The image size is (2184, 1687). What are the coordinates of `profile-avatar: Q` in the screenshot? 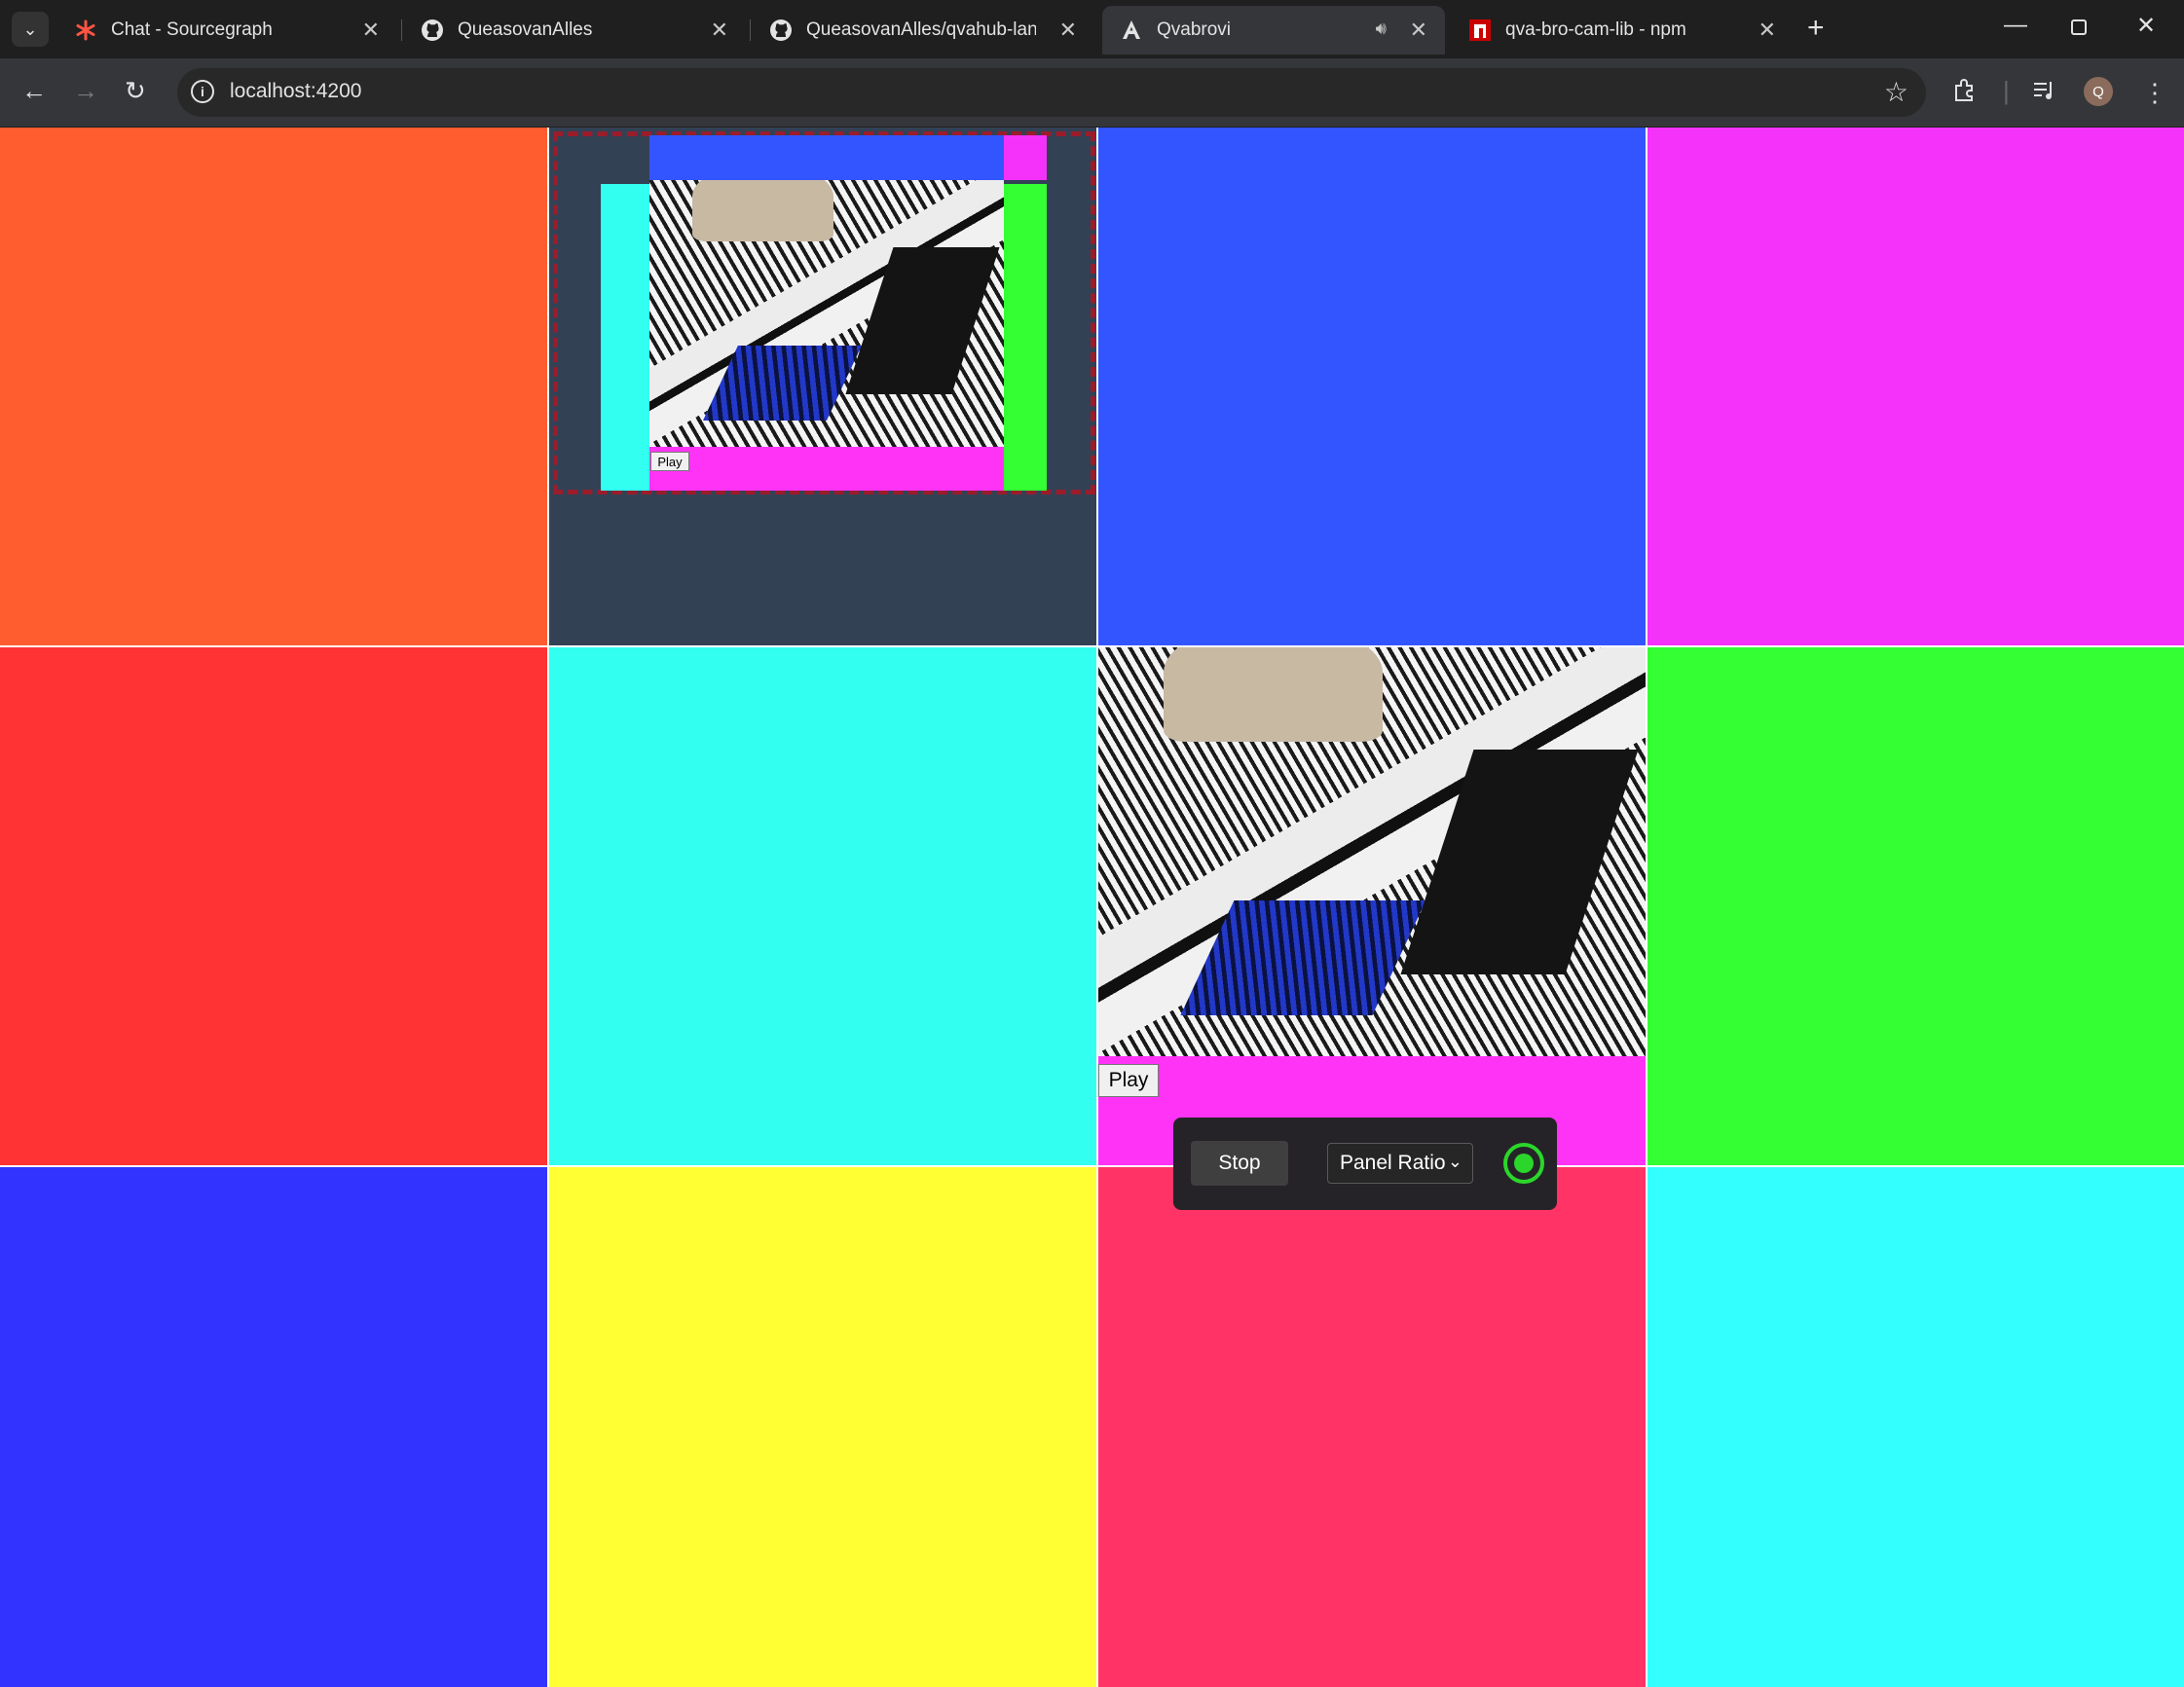 It's located at (2098, 91).